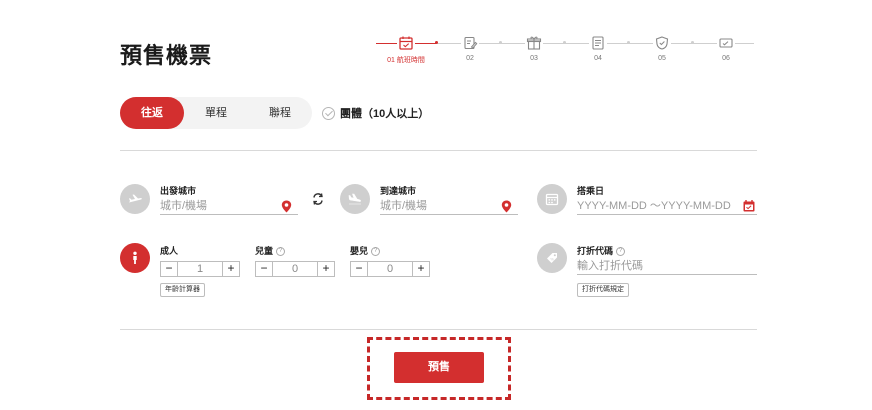 The width and height of the screenshot is (872, 410). Describe the element at coordinates (264, 269) in the screenshot. I see `child-decrement-button: −` at that location.